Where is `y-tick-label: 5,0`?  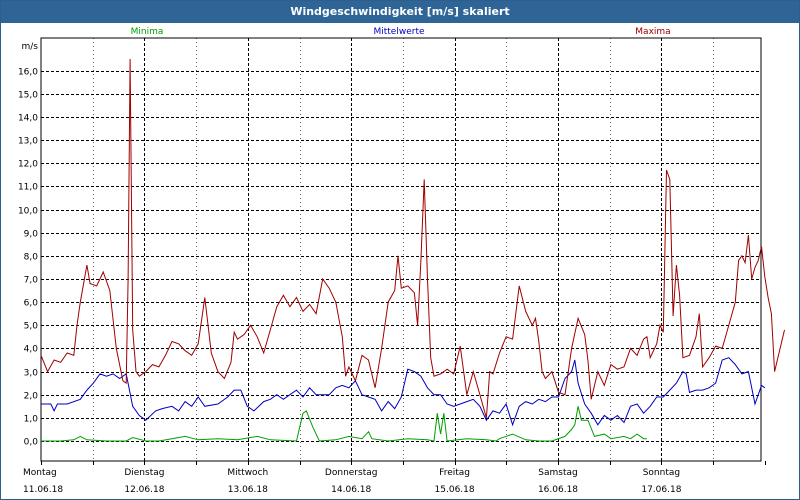
y-tick-label: 5,0 is located at coordinates (31, 327).